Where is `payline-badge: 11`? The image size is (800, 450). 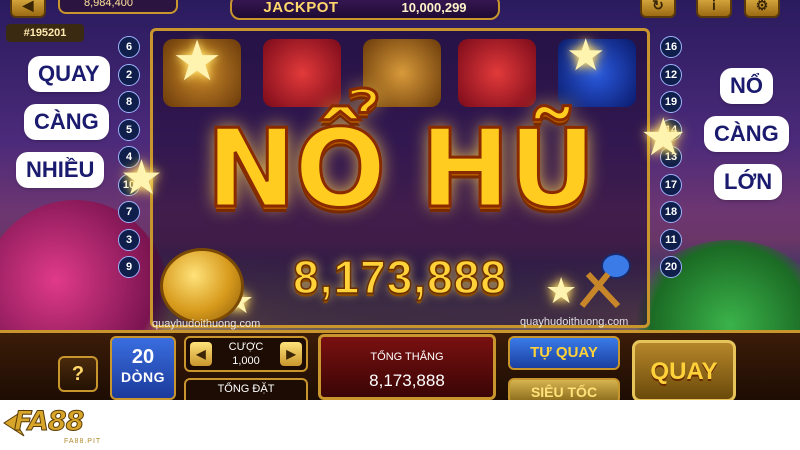 payline-badge: 11 is located at coordinates (671, 239).